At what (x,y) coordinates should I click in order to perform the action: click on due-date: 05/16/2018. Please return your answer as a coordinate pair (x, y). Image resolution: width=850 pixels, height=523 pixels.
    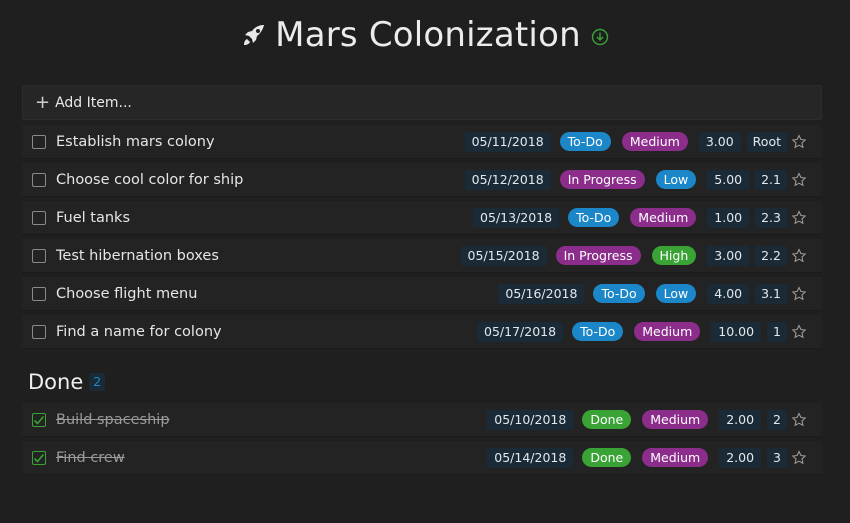
    Looking at the image, I should click on (541, 293).